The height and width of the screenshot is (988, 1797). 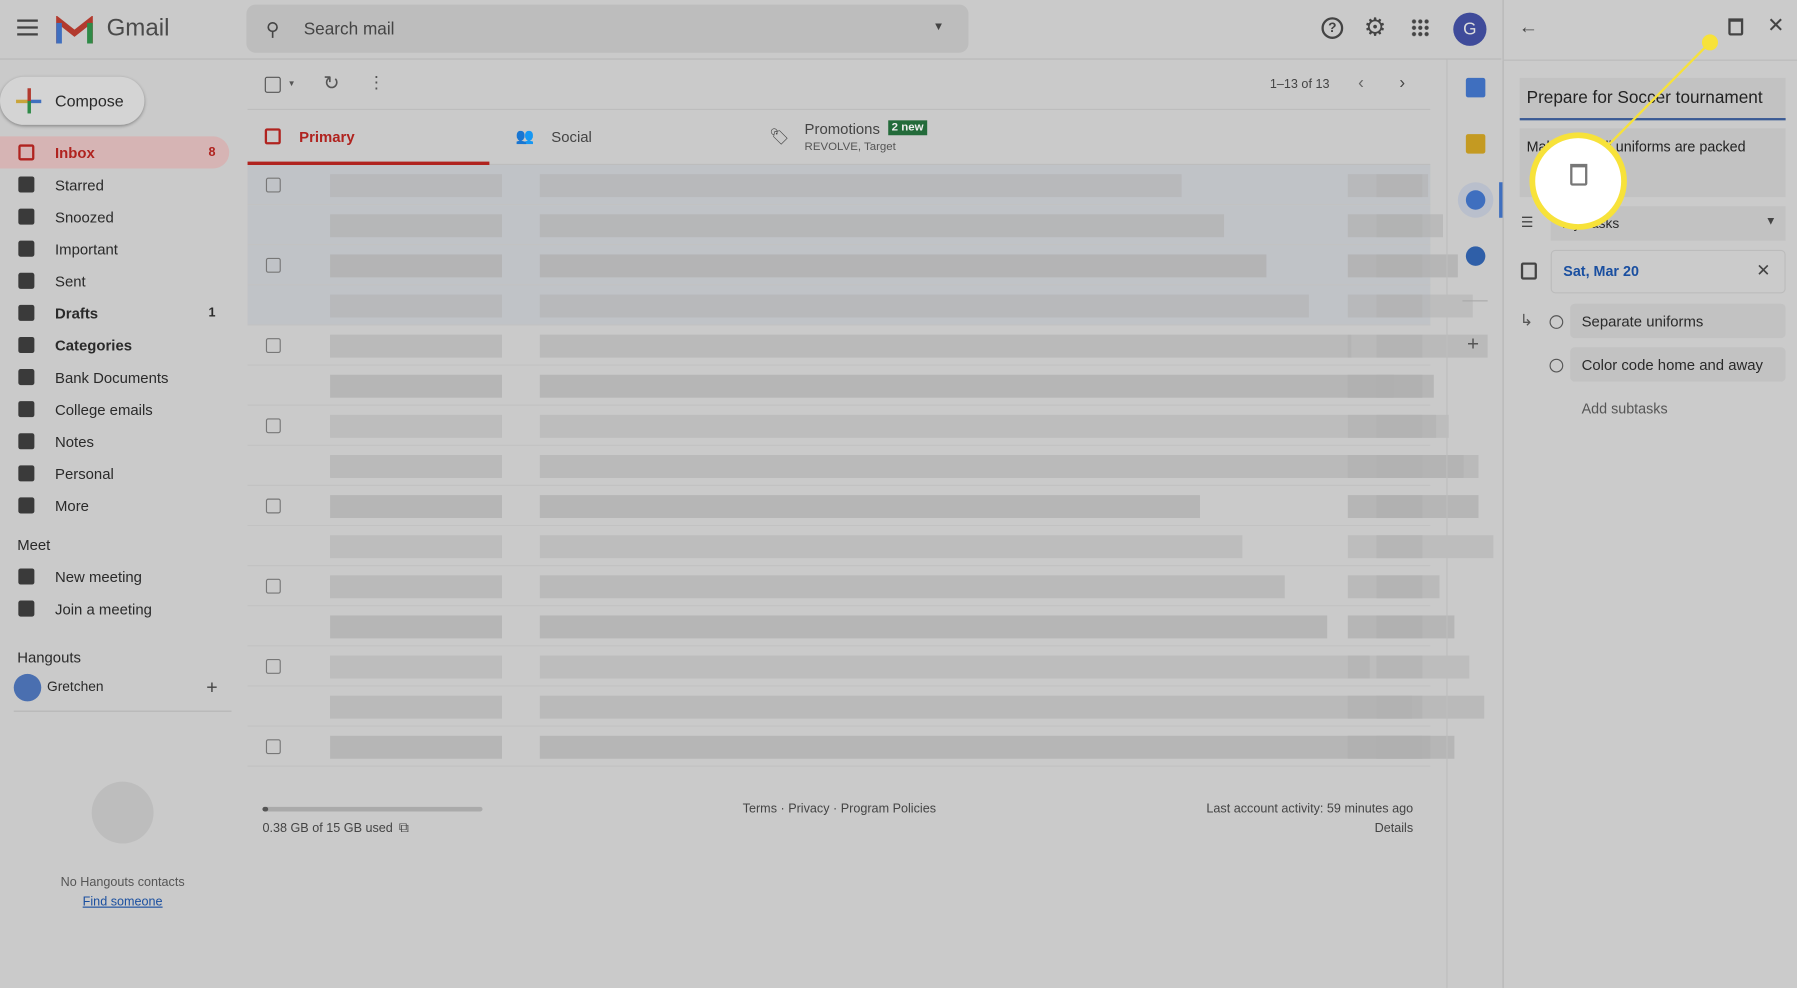 What do you see at coordinates (1579, 174) in the screenshot?
I see `magnified-delete-icon` at bounding box center [1579, 174].